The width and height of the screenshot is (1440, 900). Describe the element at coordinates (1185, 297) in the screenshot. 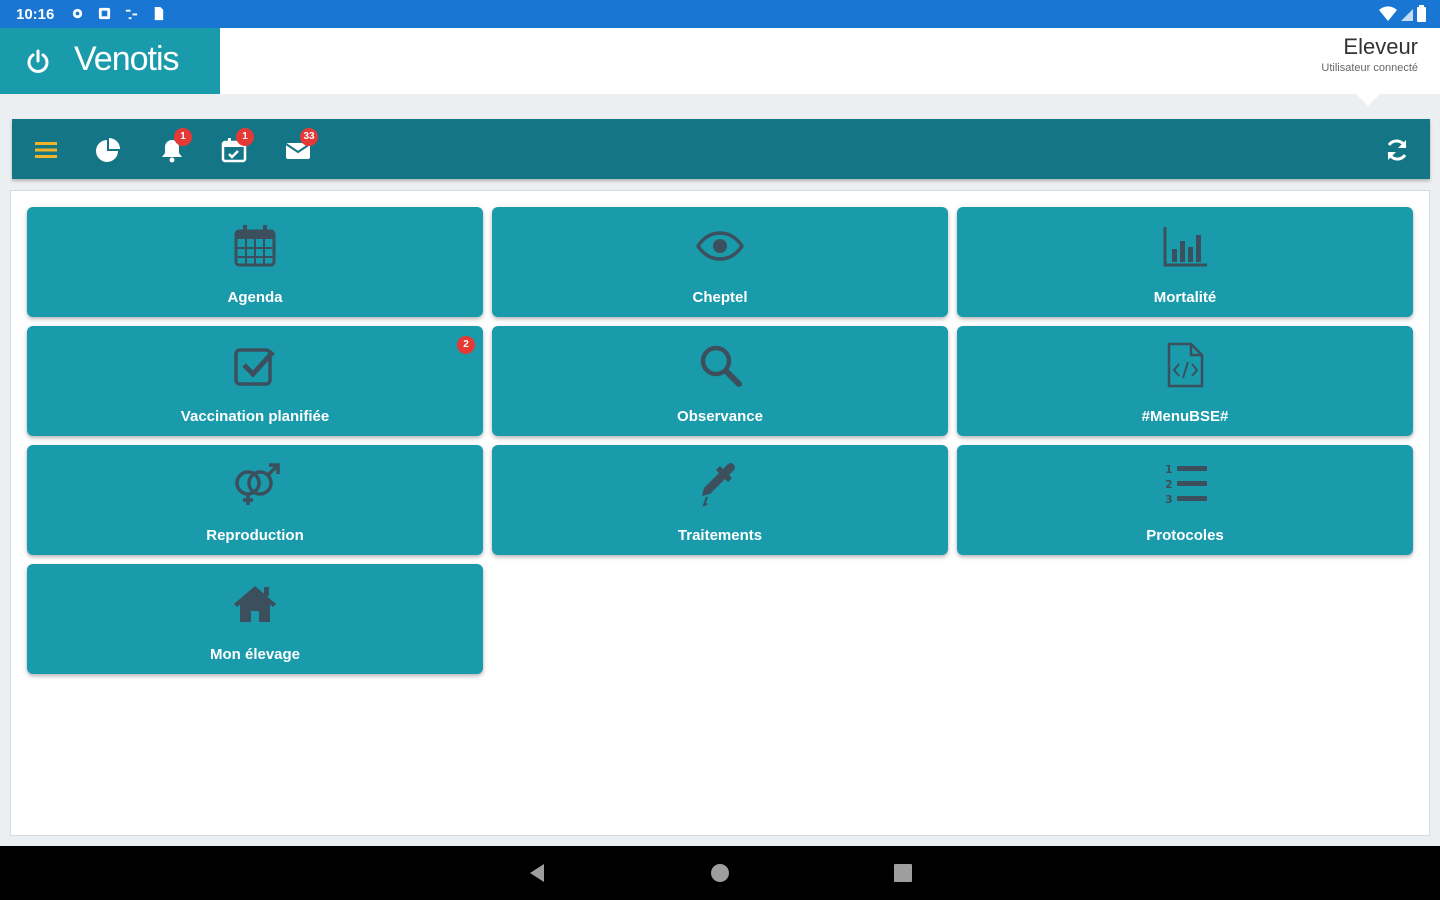

I see `tile-label: Mortalité` at that location.